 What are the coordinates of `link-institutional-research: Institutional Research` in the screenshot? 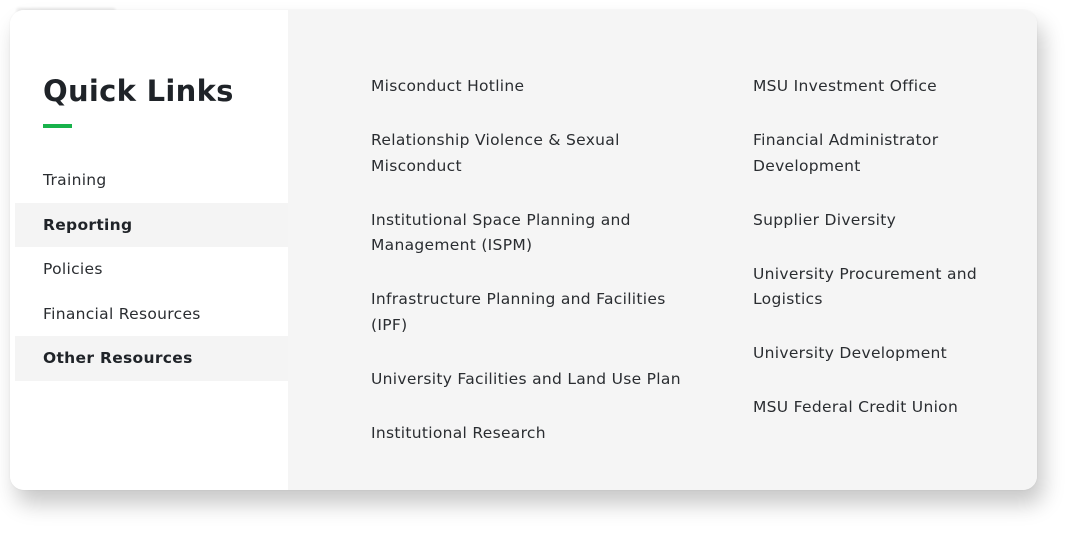 It's located at (526, 434).